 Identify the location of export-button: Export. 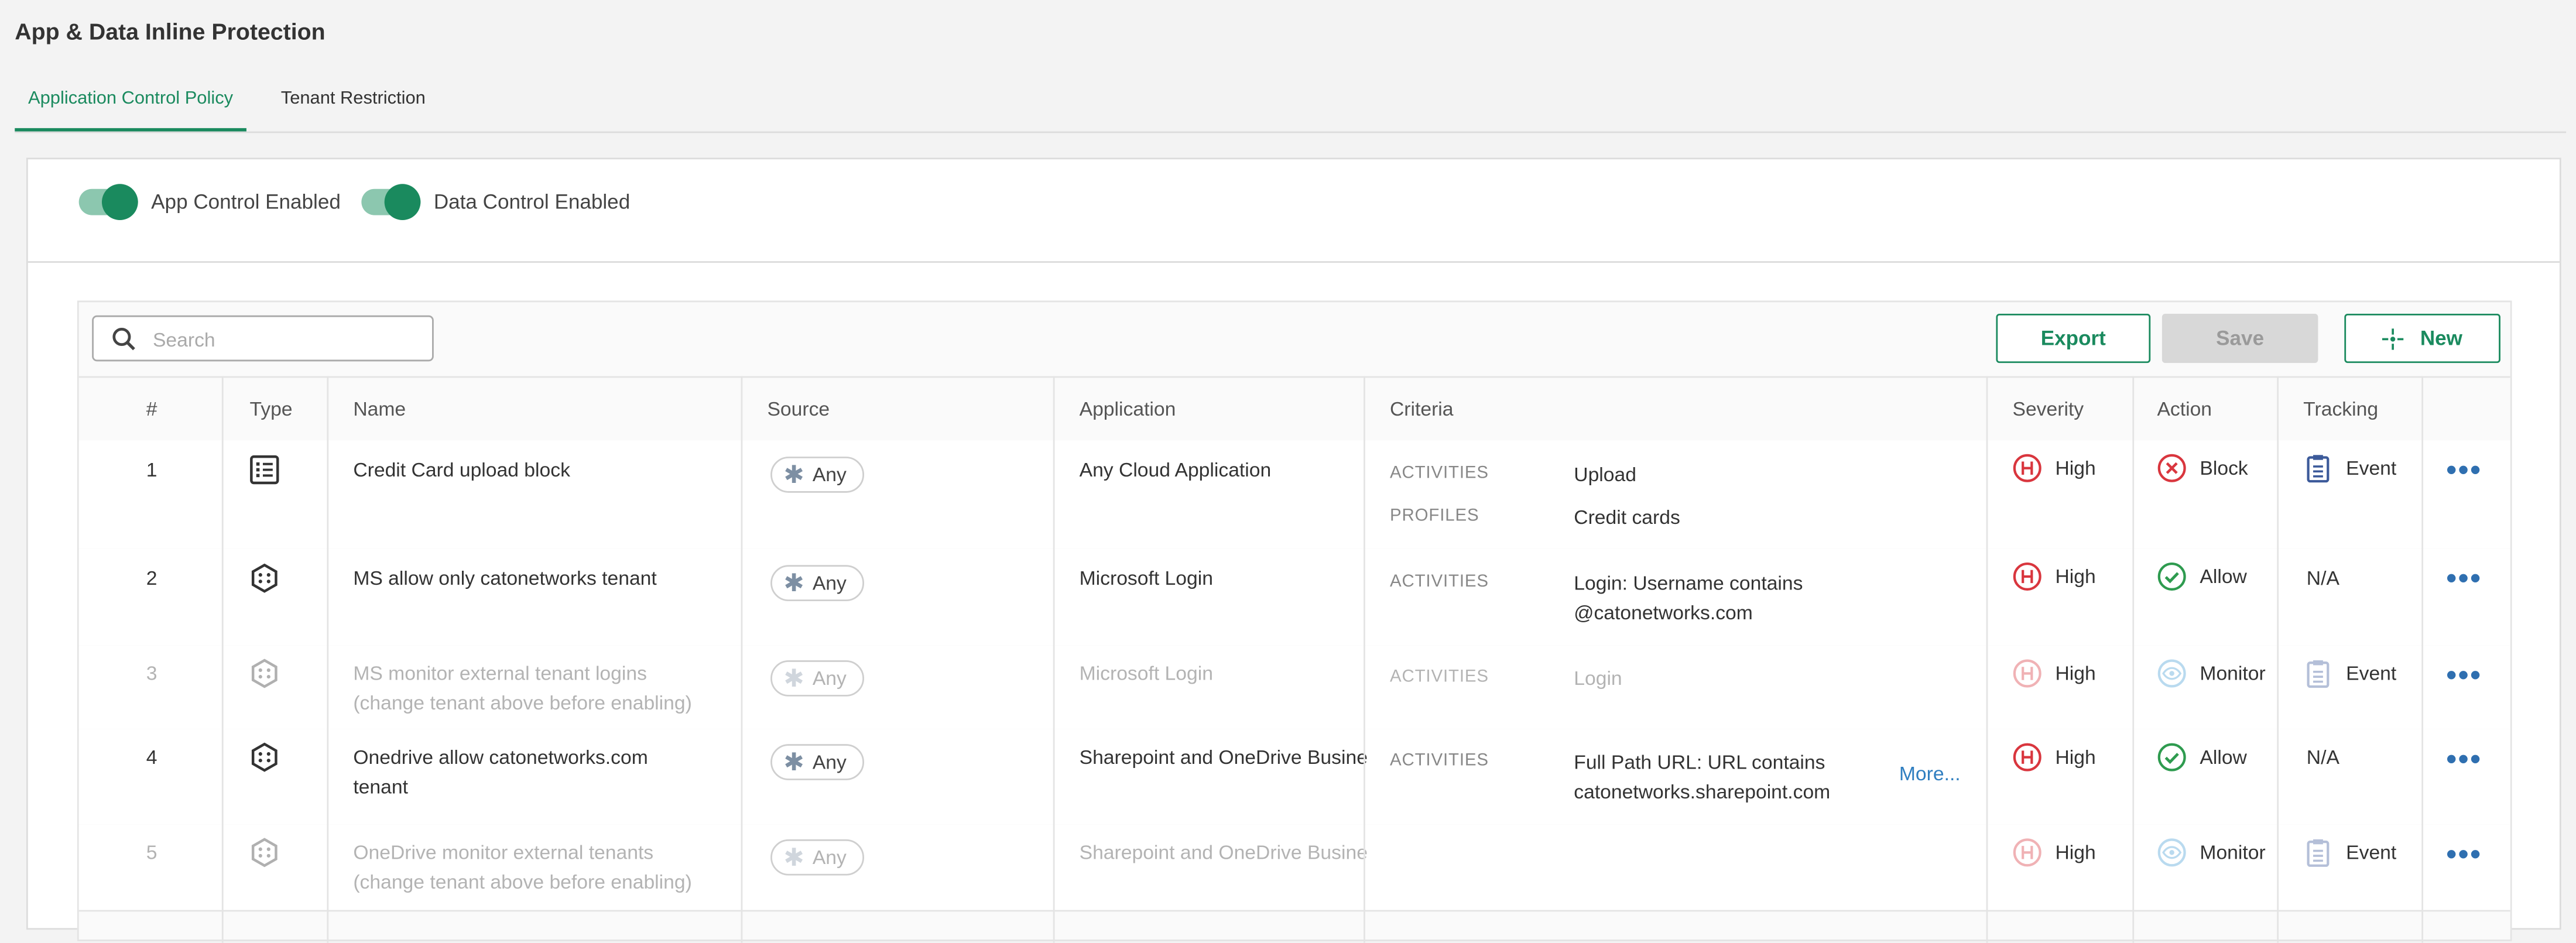
(2073, 338).